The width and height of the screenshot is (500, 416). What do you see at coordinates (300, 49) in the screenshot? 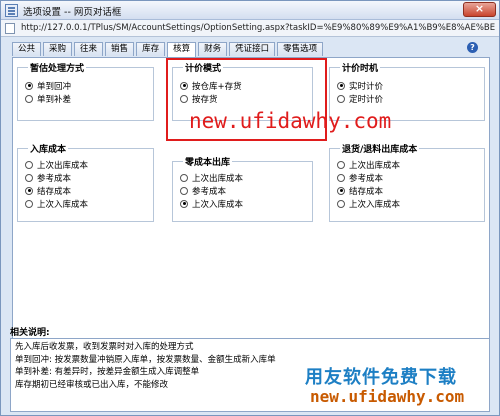
I see `tab-retail-options: 零售选项` at bounding box center [300, 49].